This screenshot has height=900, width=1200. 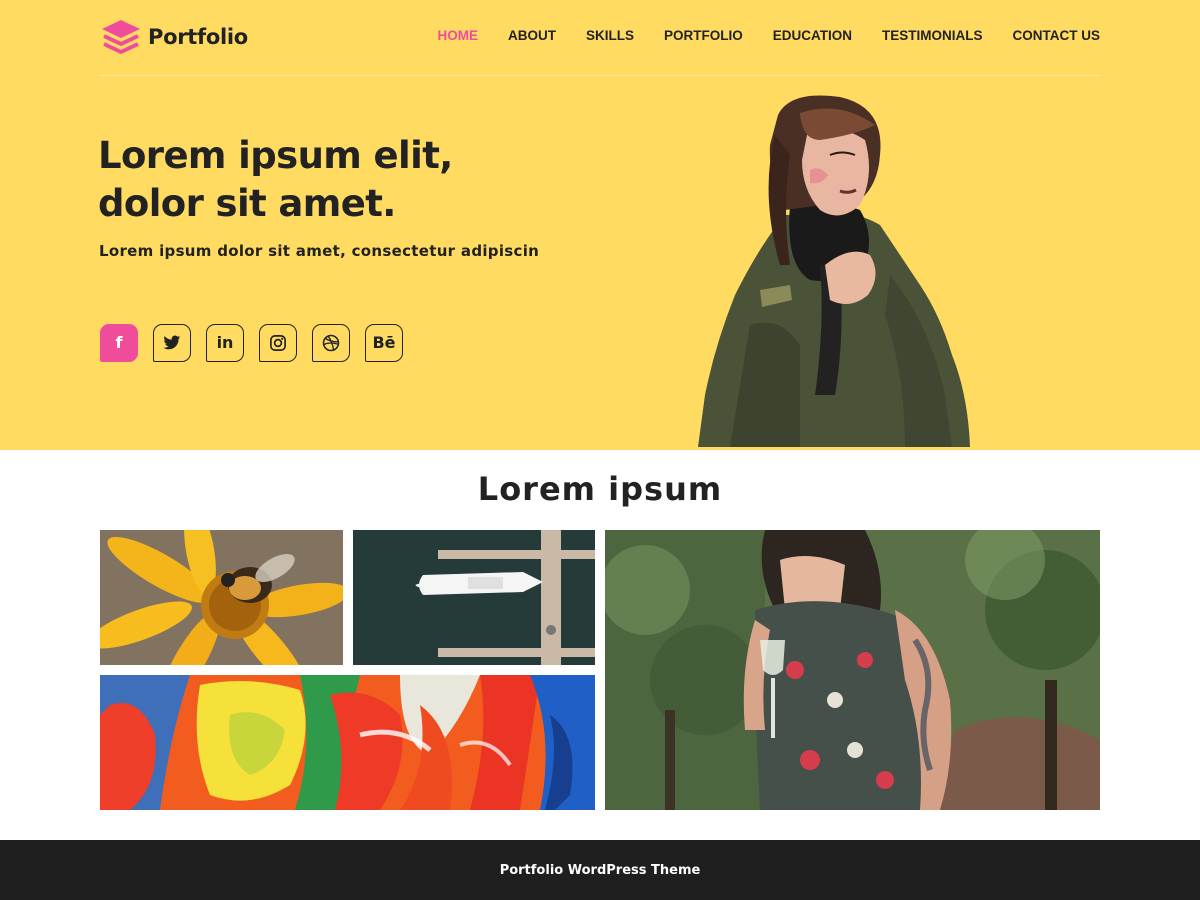 I want to click on hero-title-line-1: Lorem ipsum elit,, so click(x=275, y=155).